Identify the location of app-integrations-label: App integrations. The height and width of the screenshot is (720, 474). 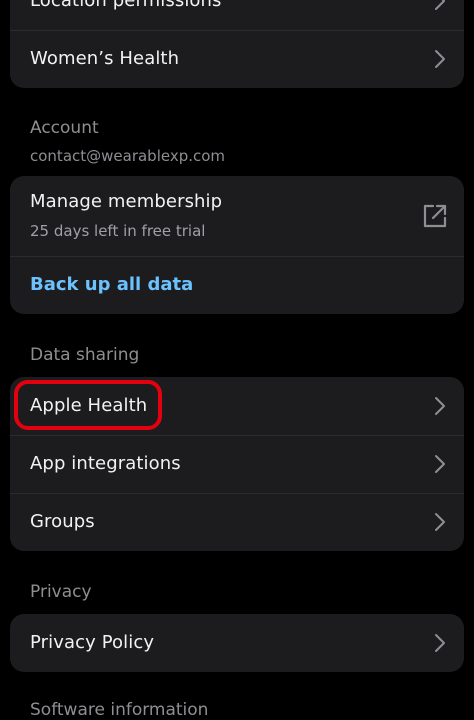
(105, 463).